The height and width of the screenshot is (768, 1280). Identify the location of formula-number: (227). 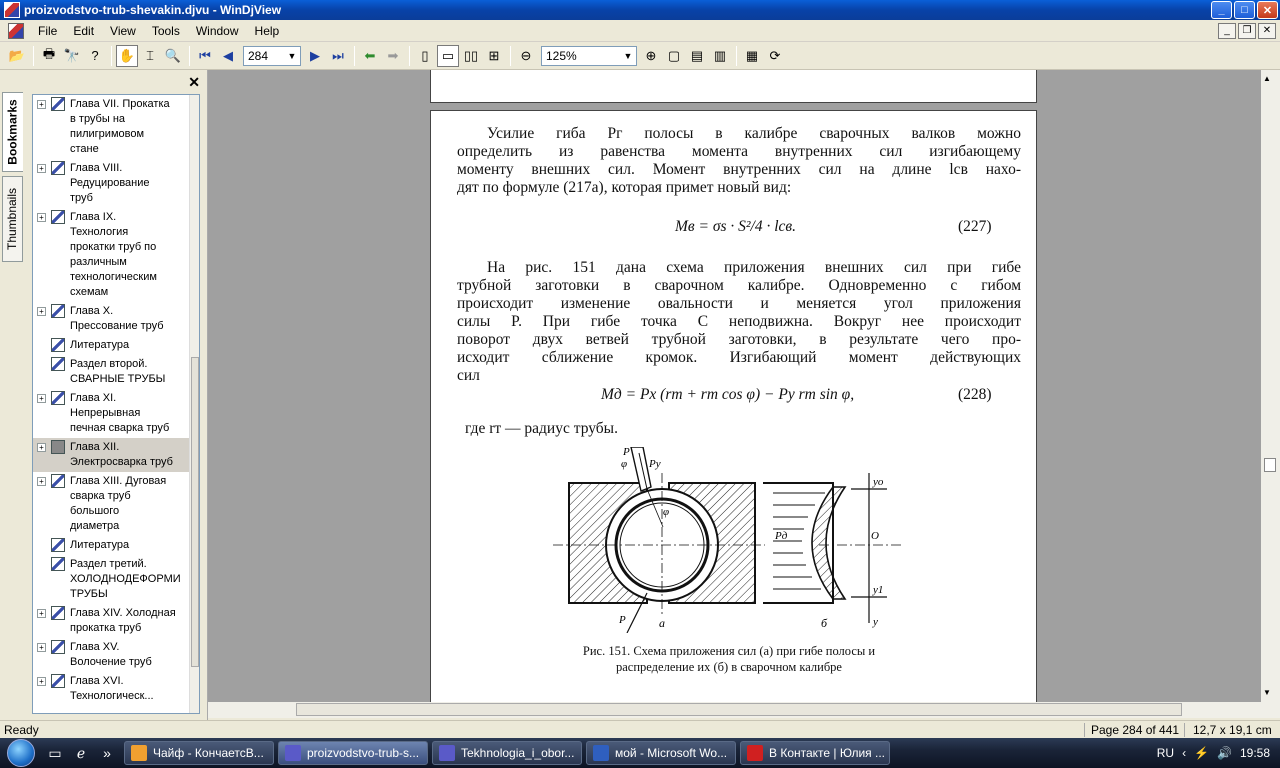
(975, 226).